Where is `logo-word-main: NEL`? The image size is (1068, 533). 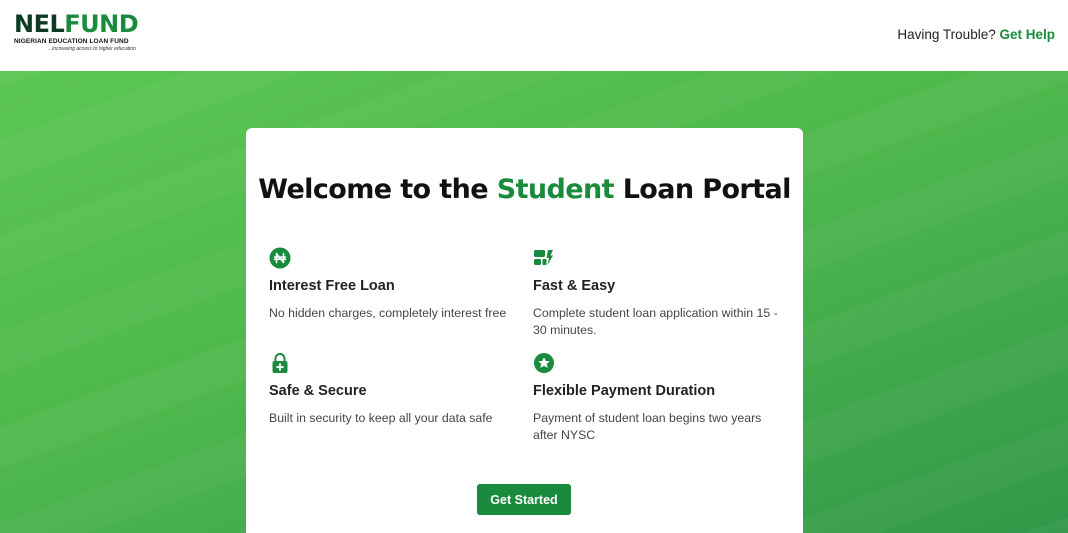
logo-word-main: NEL is located at coordinates (39, 24).